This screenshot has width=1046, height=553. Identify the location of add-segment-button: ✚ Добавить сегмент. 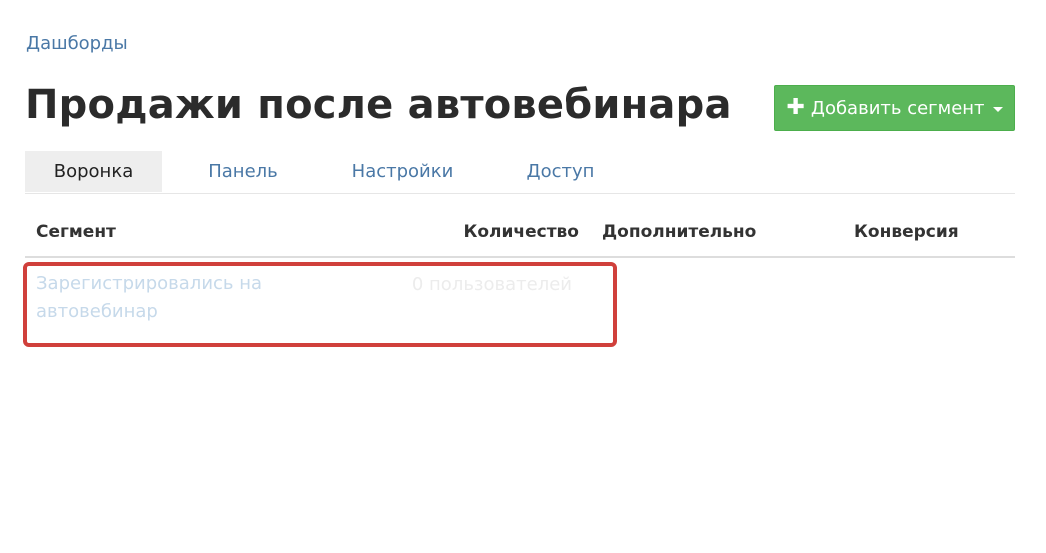
(894, 108).